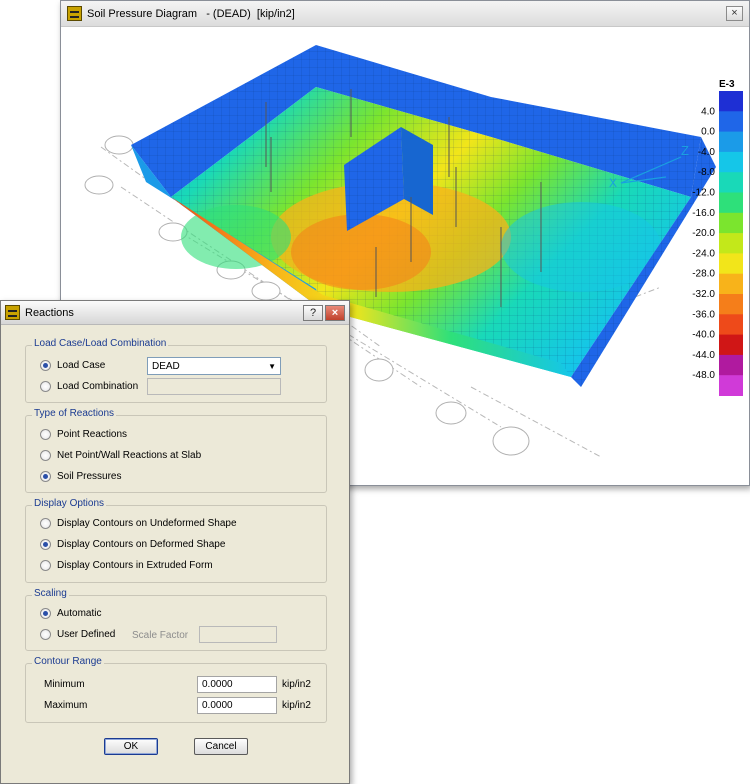 This screenshot has width=750, height=784. What do you see at coordinates (45, 434) in the screenshot?
I see `point-reactions-radio` at bounding box center [45, 434].